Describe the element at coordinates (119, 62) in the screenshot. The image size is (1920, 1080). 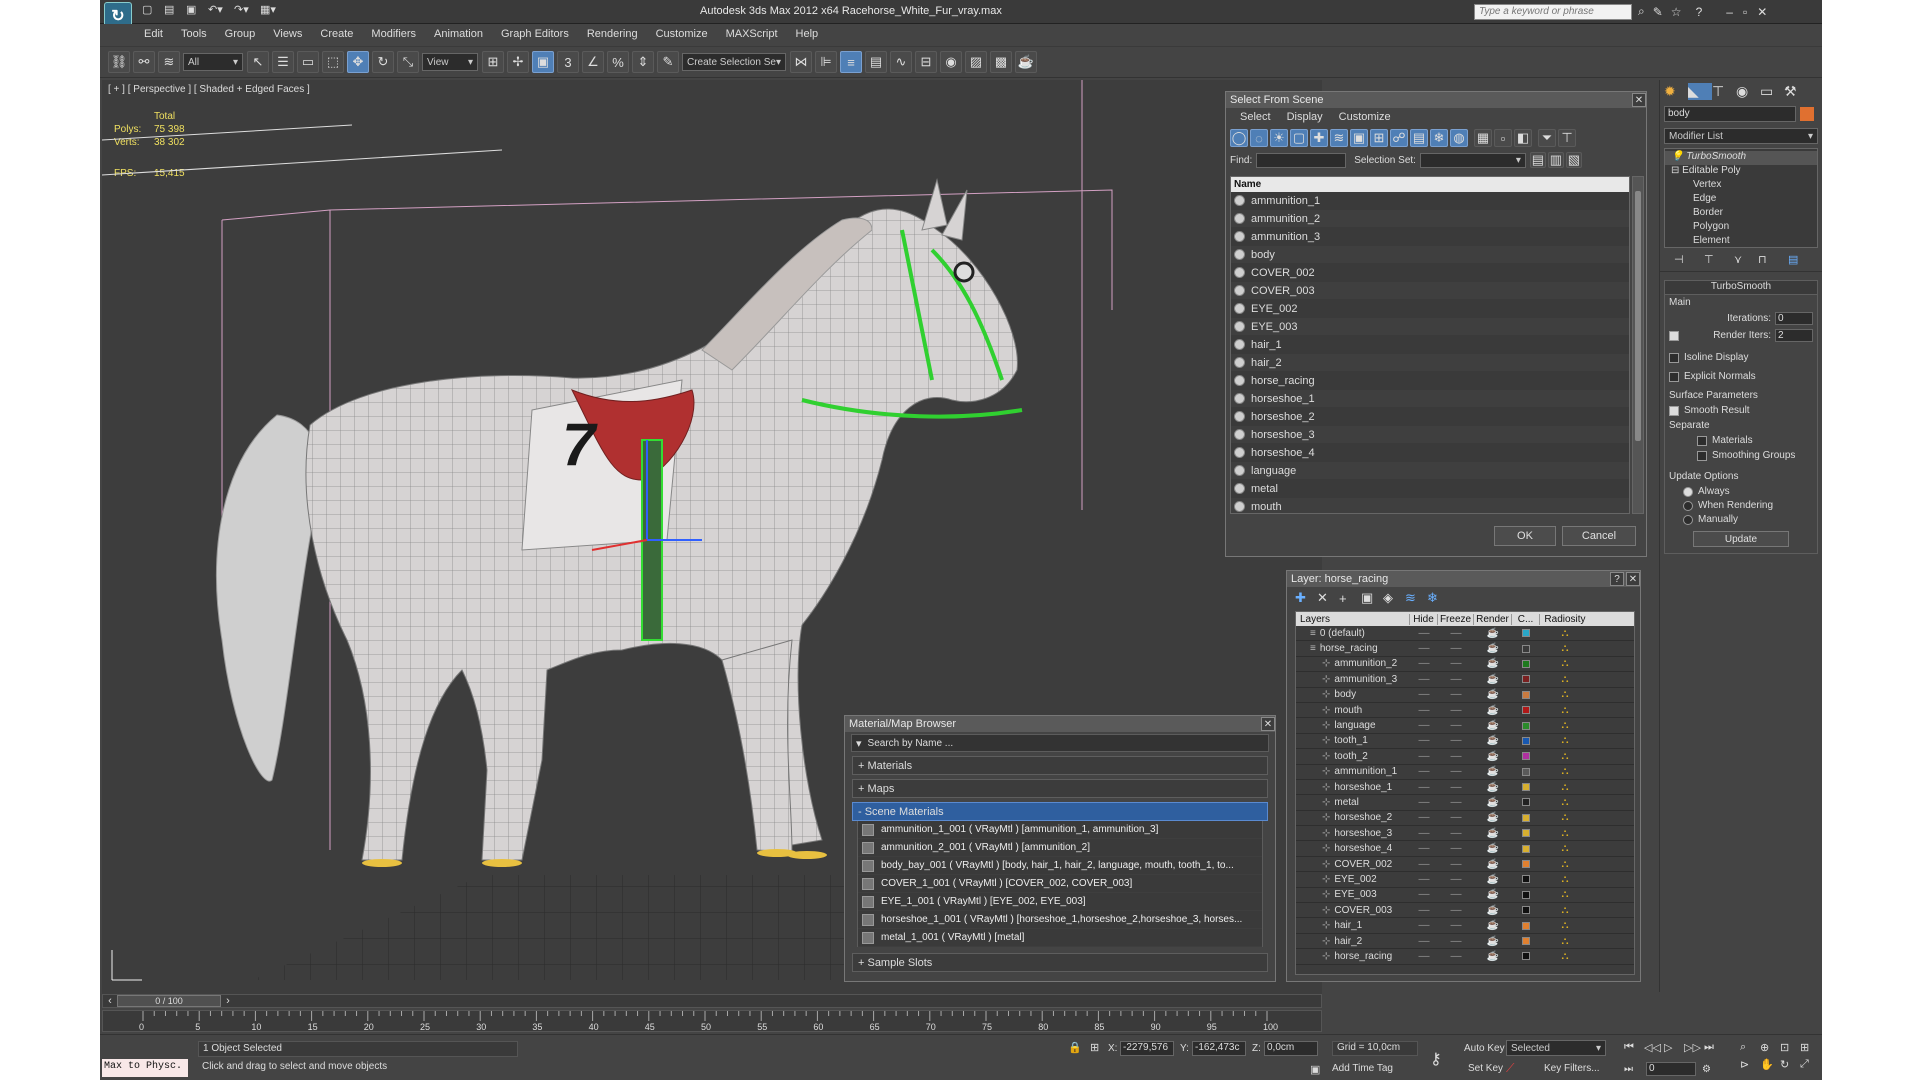
I see `link-icon: ⛓` at that location.